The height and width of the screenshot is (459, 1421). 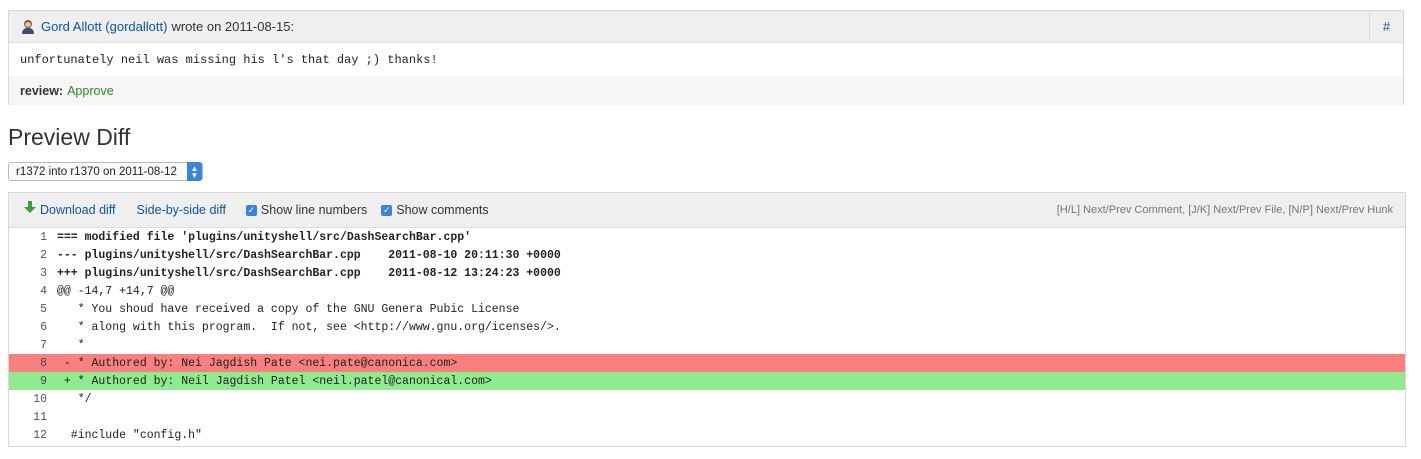 I want to click on show-comments-toggle: ✓ Show comments, so click(x=435, y=210).